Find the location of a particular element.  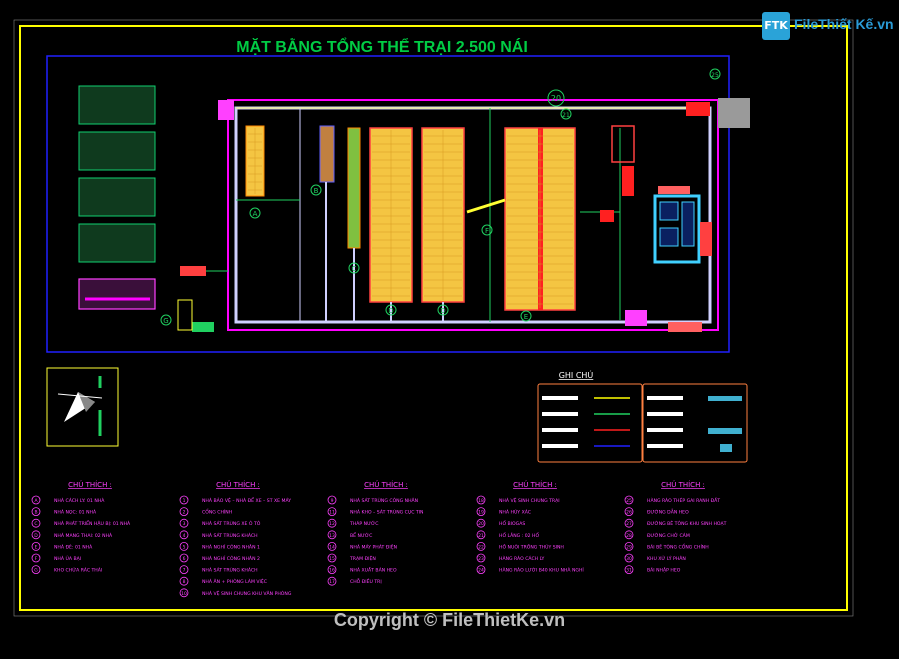

barn-e-aisle is located at coordinates (540, 219).